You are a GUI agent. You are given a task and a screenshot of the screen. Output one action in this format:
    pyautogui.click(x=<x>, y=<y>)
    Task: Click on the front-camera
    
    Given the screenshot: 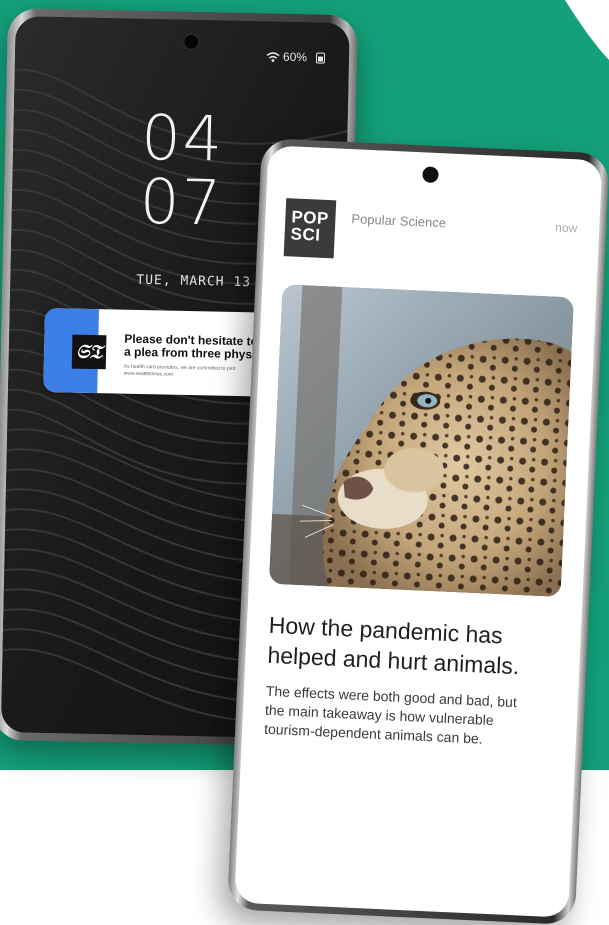 What is the action you would take?
    pyautogui.click(x=430, y=175)
    